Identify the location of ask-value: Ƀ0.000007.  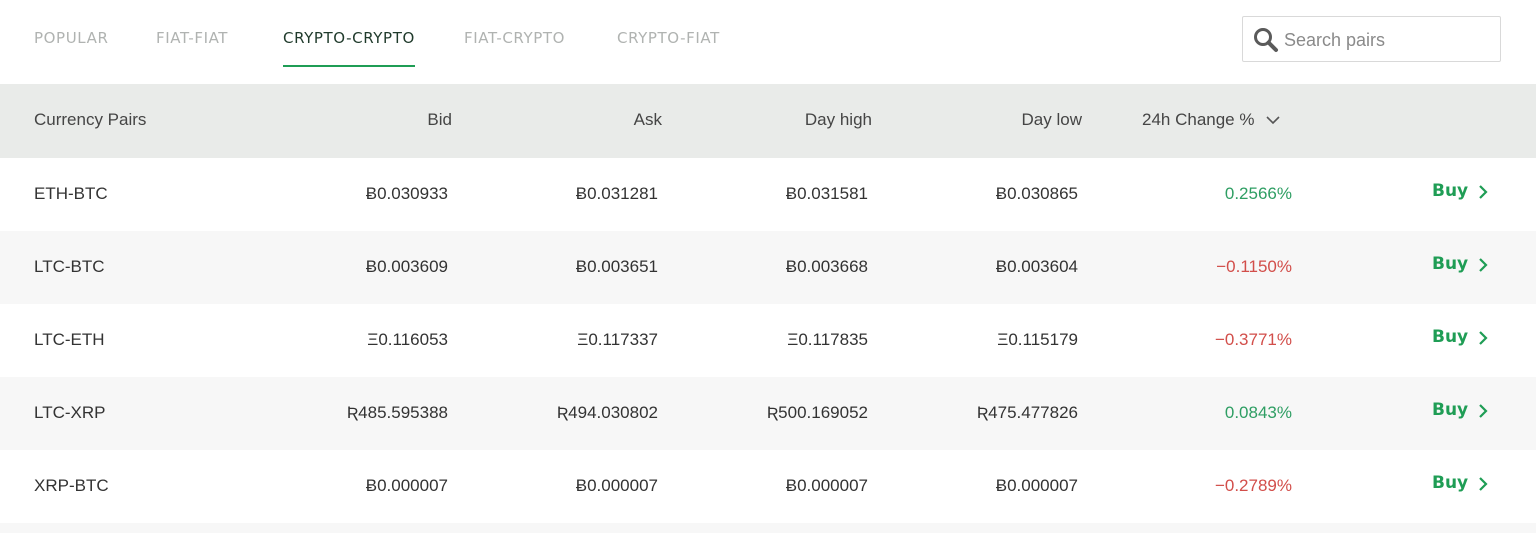
(616, 485).